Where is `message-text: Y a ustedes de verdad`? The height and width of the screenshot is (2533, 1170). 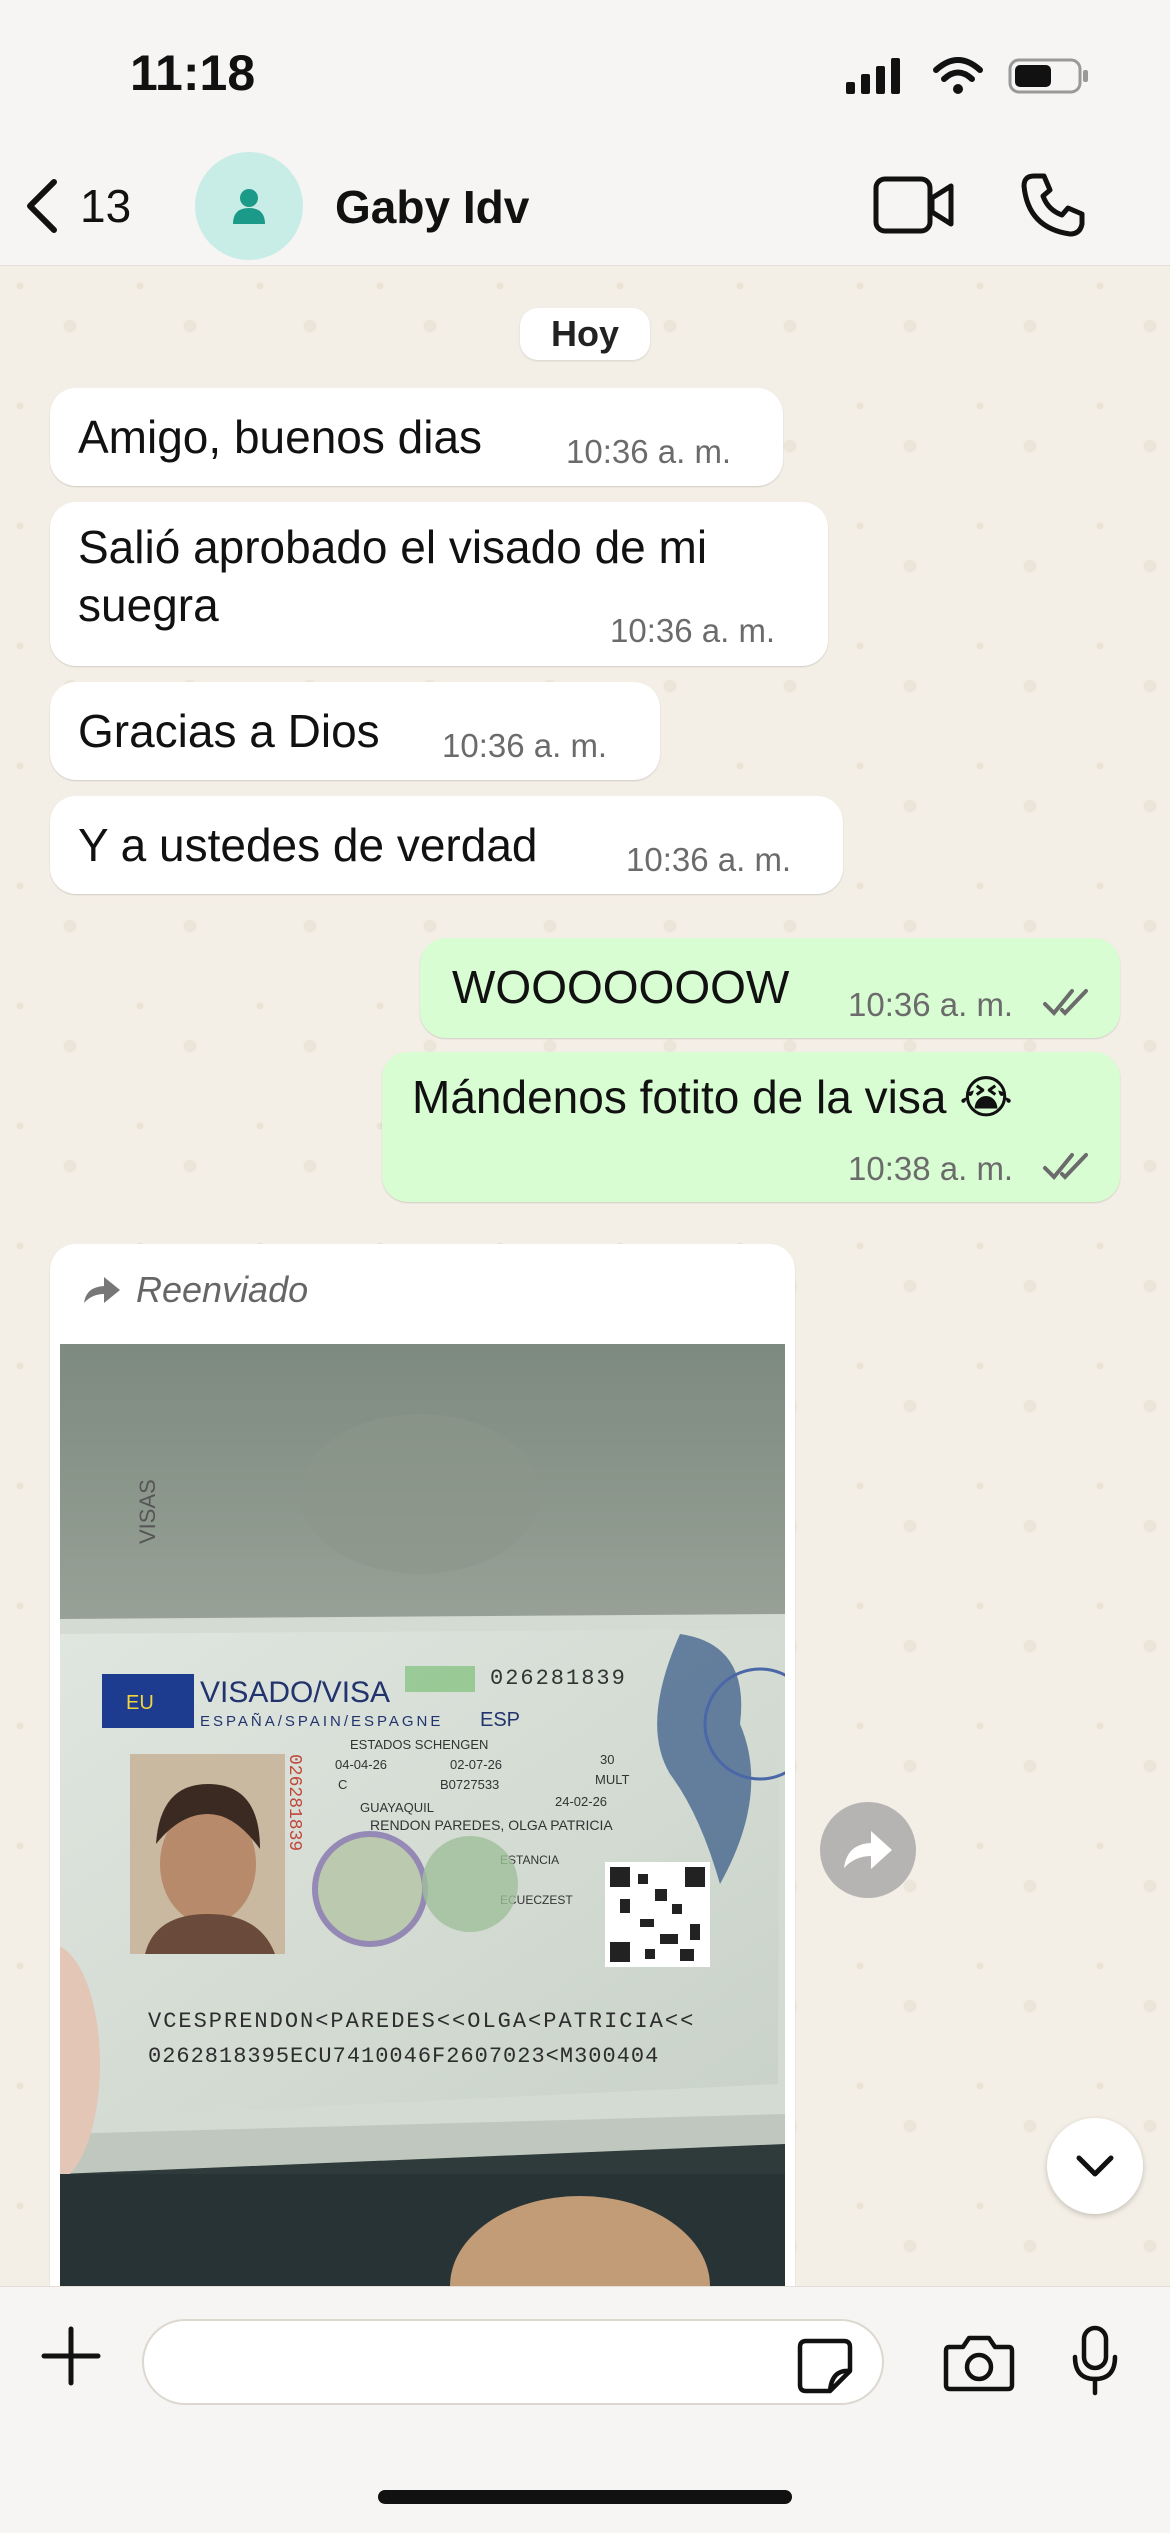 message-text: Y a ustedes de verdad is located at coordinates (308, 845).